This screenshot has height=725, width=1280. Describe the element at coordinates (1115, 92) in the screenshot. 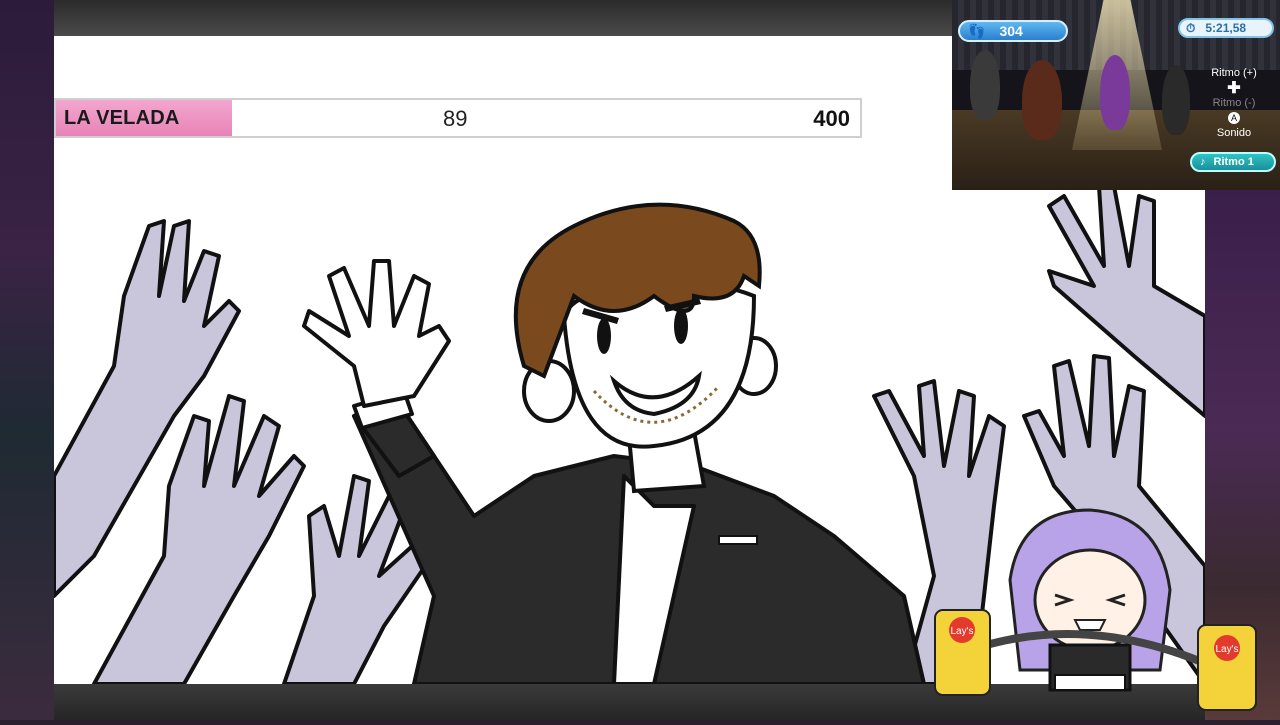

I see `mii-dancer-center` at that location.